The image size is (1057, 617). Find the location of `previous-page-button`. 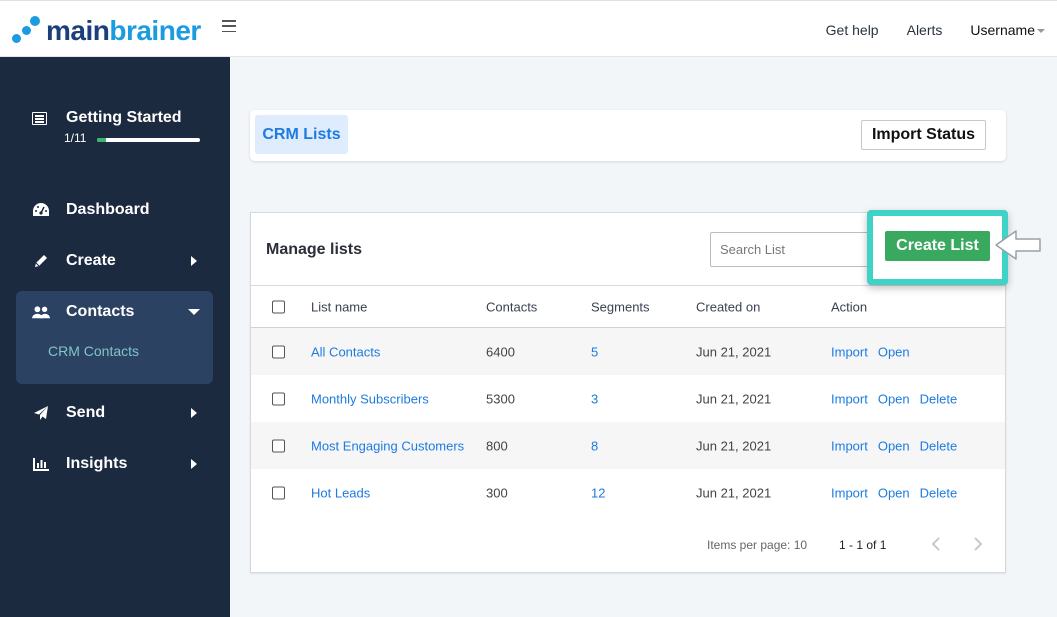

previous-page-button is located at coordinates (937, 544).